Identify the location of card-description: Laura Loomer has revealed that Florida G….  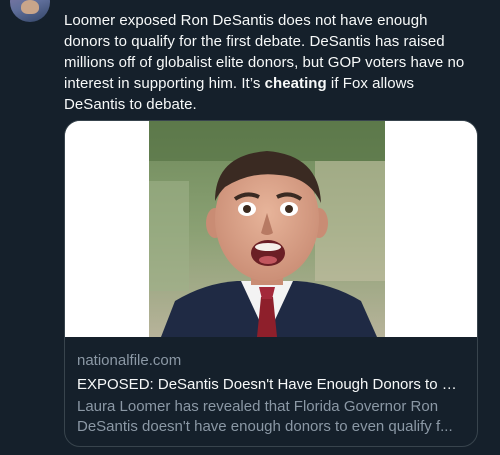
(271, 417).